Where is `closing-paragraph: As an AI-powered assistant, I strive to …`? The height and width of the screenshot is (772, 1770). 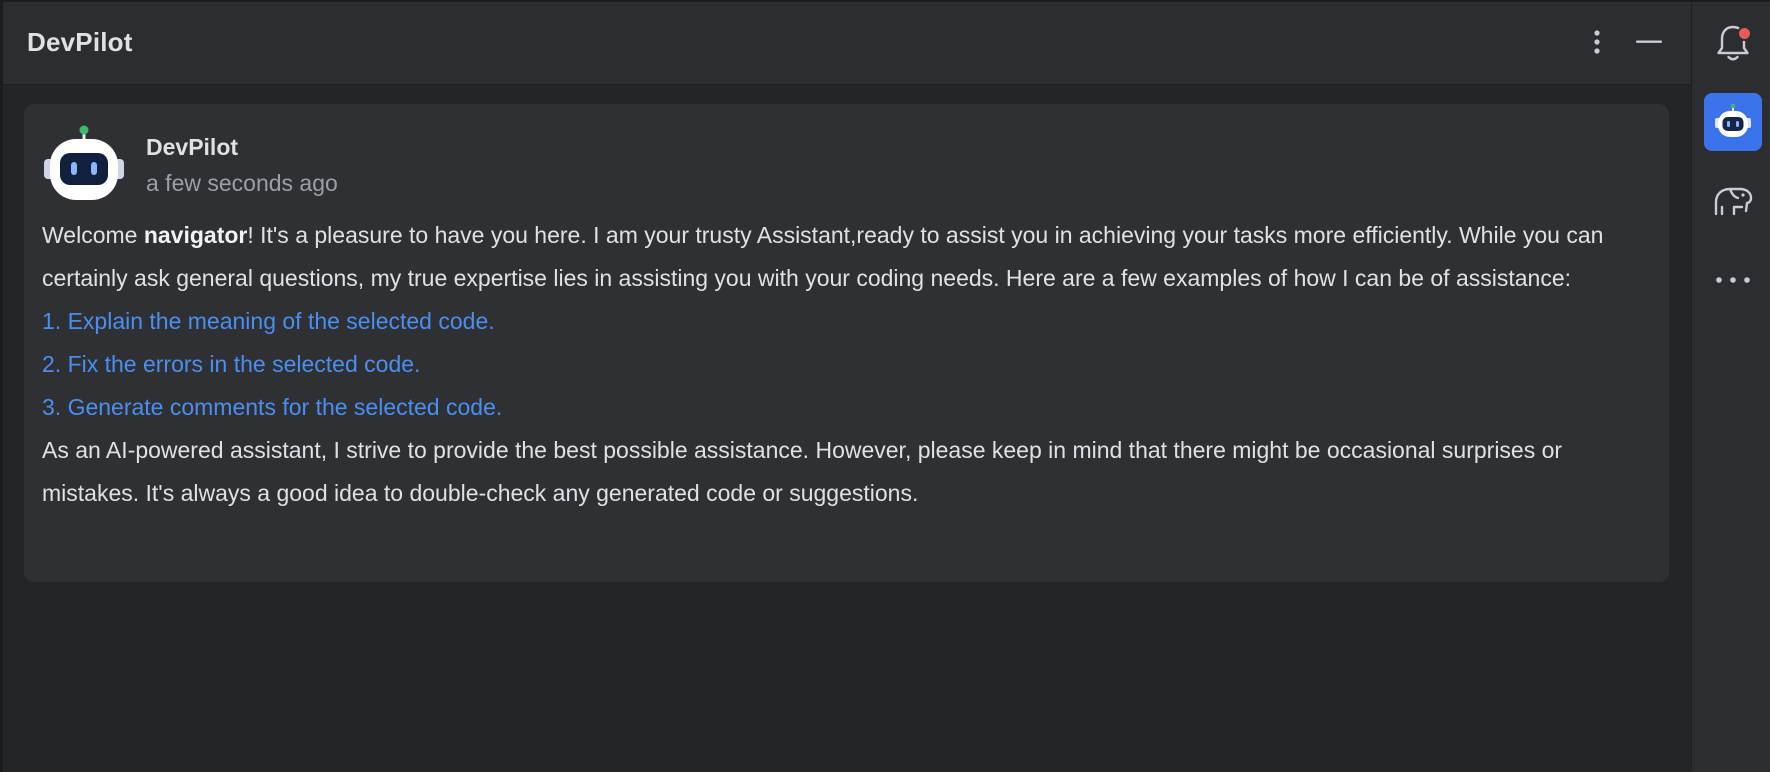 closing-paragraph: As an AI-powered assistant, I strive to … is located at coordinates (802, 471).